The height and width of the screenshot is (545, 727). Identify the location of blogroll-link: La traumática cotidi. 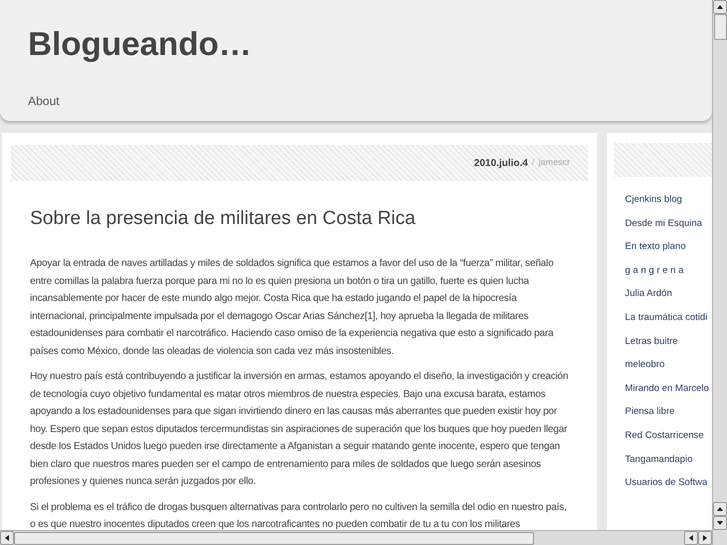
(668, 318).